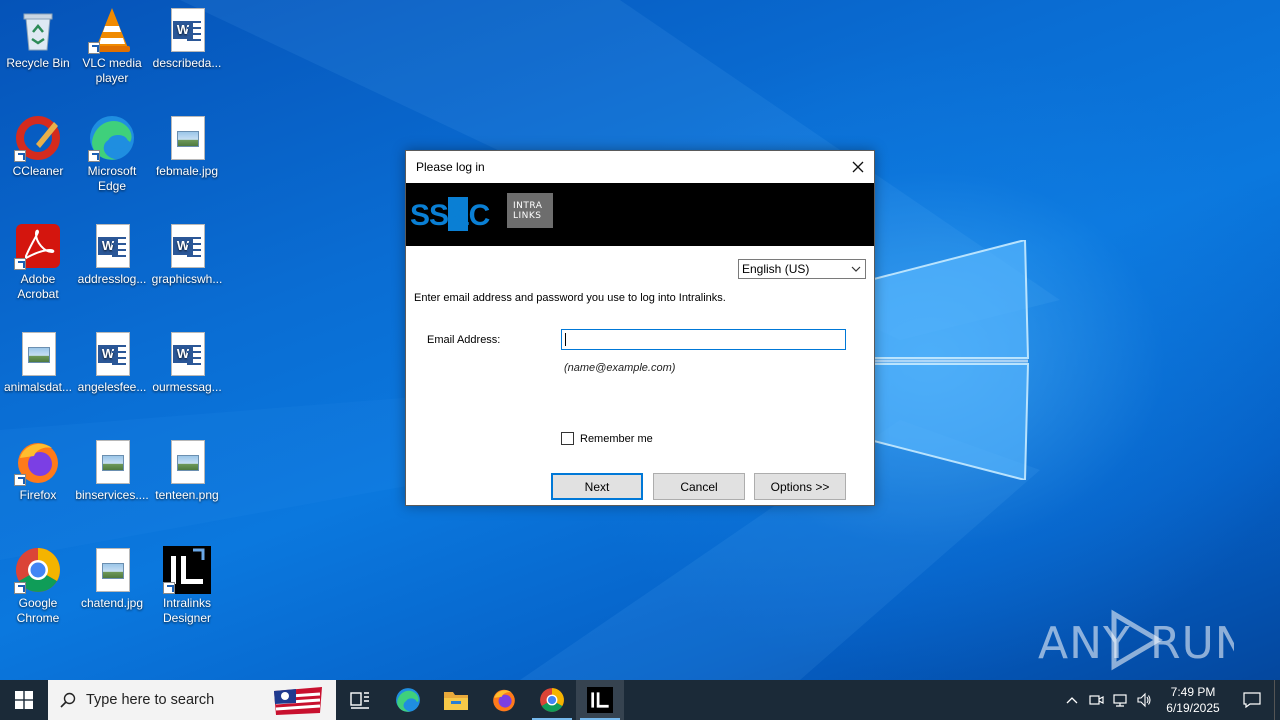 This screenshot has width=1280, height=720. I want to click on task-view-button, so click(360, 700).